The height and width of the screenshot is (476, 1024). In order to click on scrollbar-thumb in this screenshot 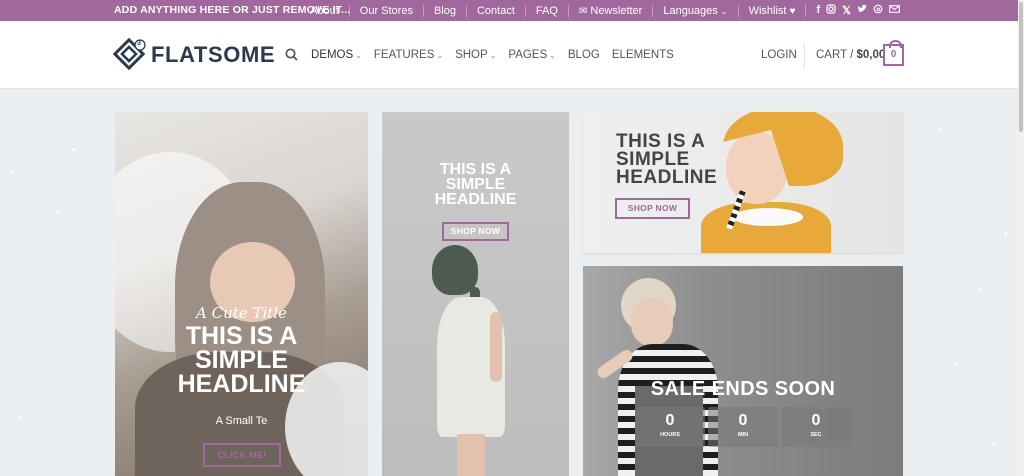, I will do `click(1021, 67)`.